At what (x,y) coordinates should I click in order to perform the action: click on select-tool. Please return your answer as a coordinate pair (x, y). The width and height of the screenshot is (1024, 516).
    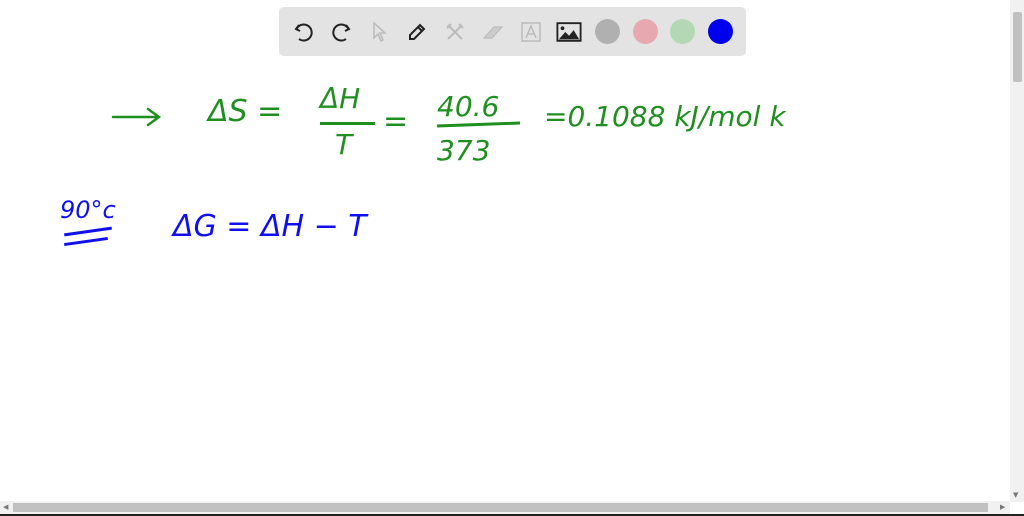
    Looking at the image, I should click on (379, 32).